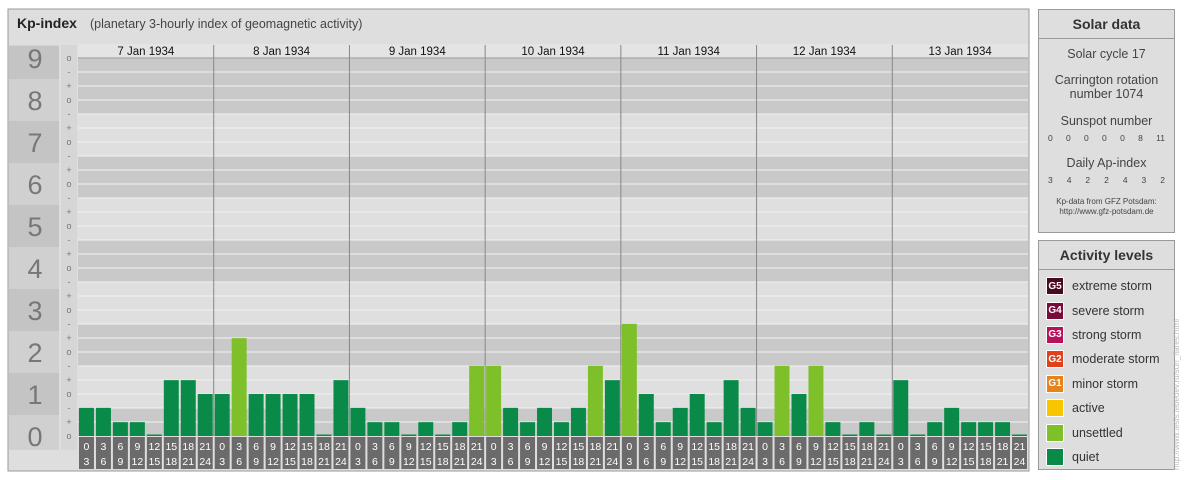 The height and width of the screenshot is (480, 1184). What do you see at coordinates (1055, 408) in the screenshot?
I see `level-badge` at bounding box center [1055, 408].